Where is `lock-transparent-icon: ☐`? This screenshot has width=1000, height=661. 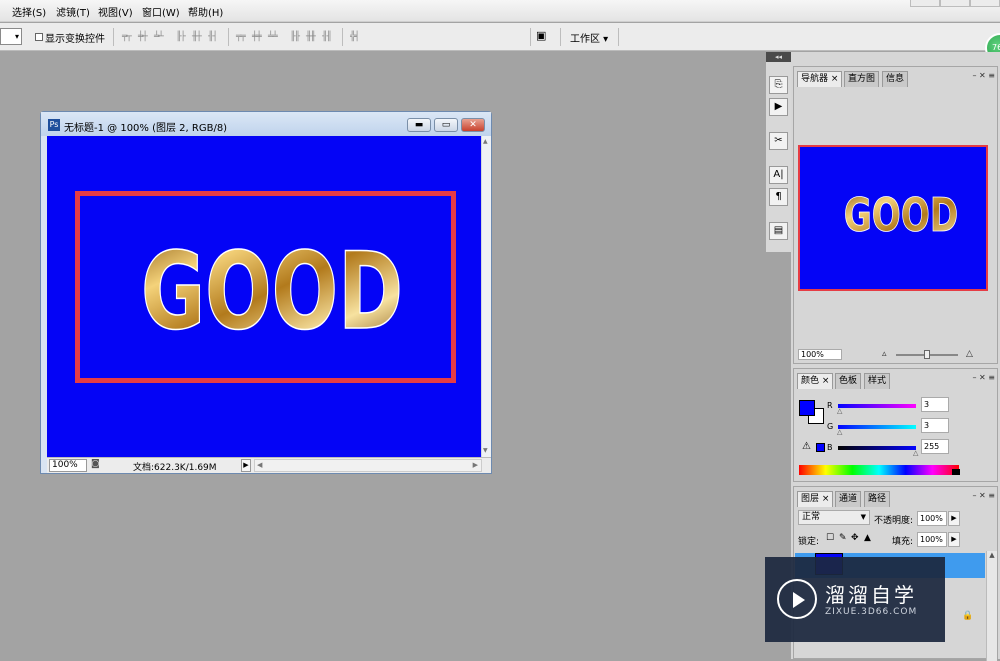
lock-transparent-icon: ☐ is located at coordinates (830, 538).